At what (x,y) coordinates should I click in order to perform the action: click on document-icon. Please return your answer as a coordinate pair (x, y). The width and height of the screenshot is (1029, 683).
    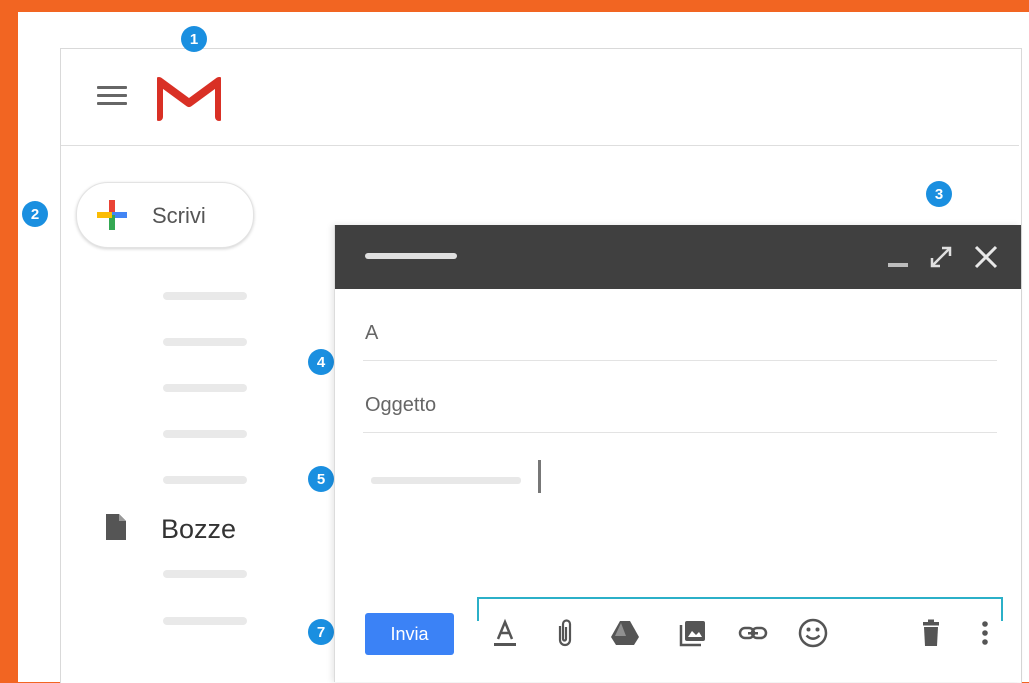
    Looking at the image, I should click on (116, 527).